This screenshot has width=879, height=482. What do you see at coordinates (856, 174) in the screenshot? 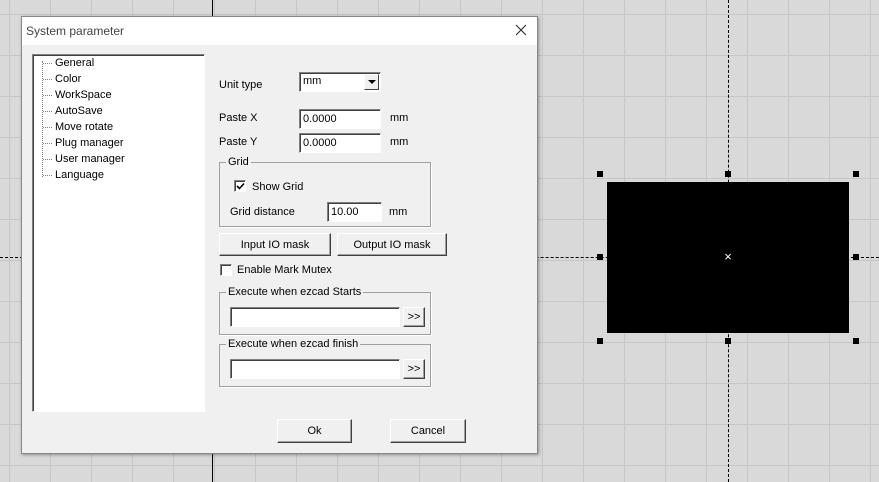
I see `resize-handle-top-right` at bounding box center [856, 174].